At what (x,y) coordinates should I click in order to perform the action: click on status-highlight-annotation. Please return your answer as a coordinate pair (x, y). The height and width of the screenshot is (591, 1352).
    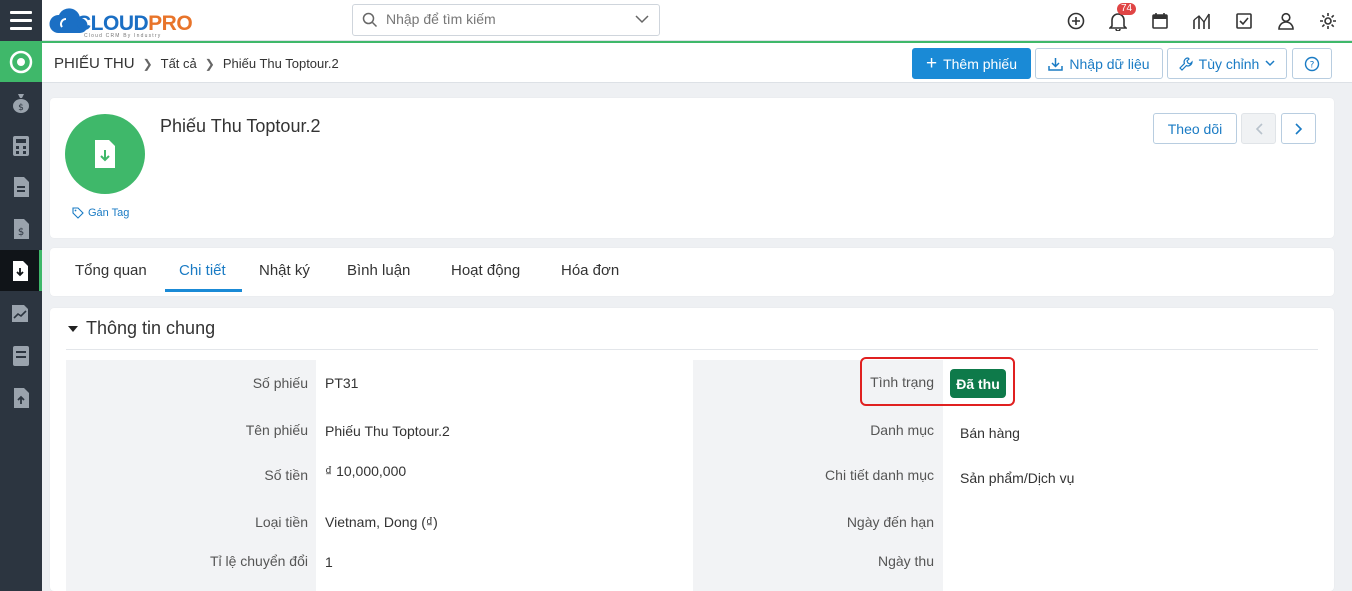
    Looking at the image, I should click on (937, 381).